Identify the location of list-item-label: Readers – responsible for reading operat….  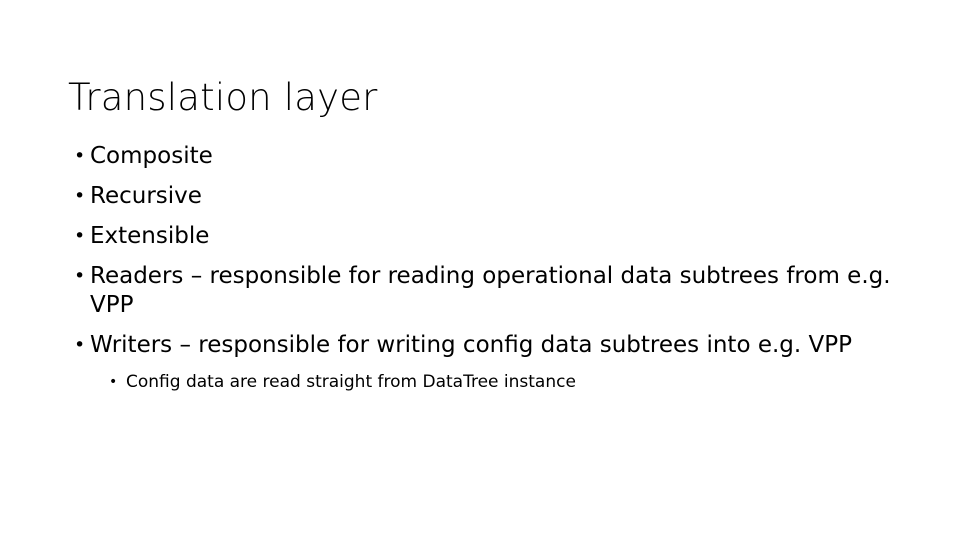
(490, 290).